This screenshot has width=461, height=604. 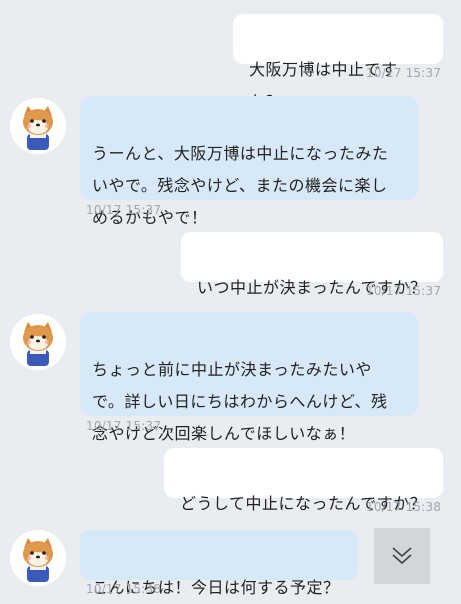 I want to click on scroll-to-bottom-button, so click(x=402, y=556).